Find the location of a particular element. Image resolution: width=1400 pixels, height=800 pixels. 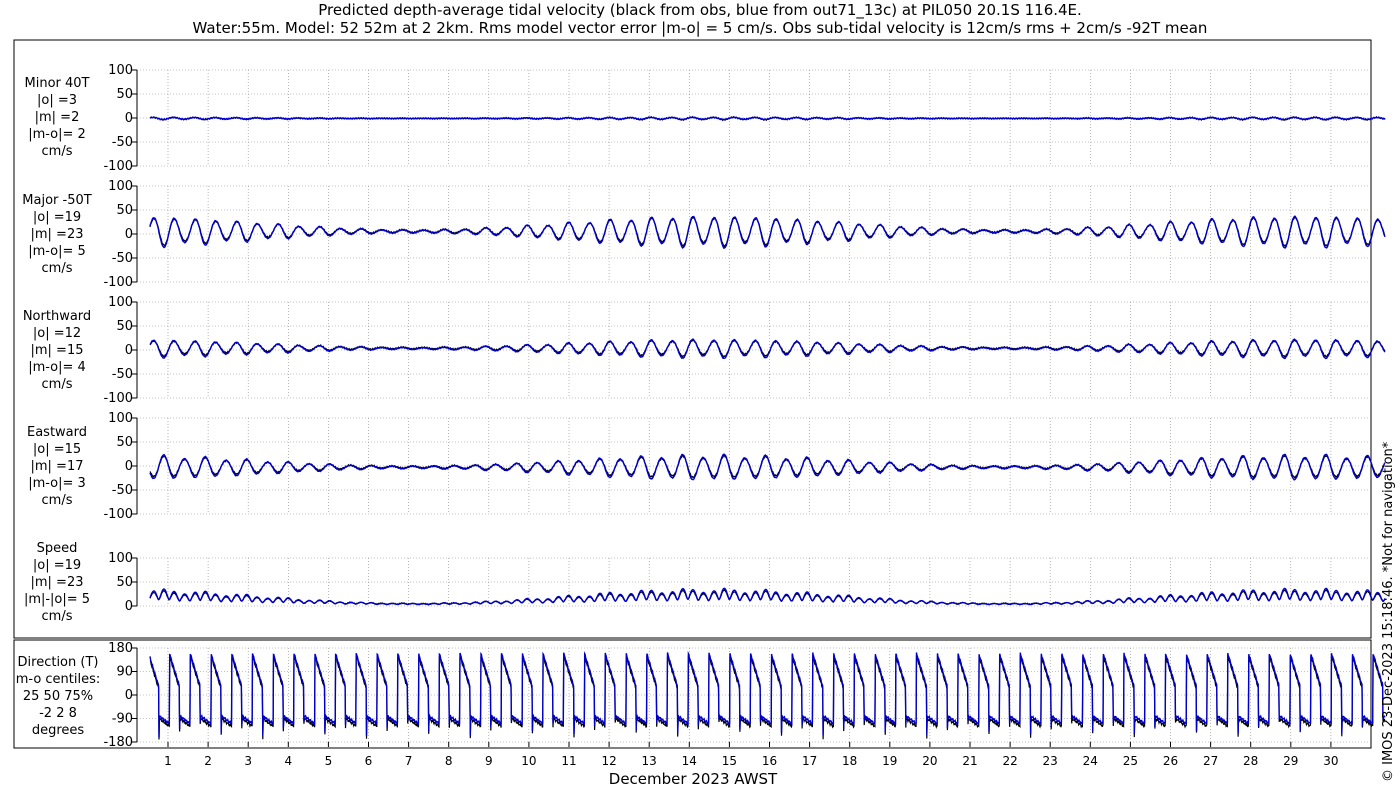

y-tick-label: 180 is located at coordinates (120, 648).